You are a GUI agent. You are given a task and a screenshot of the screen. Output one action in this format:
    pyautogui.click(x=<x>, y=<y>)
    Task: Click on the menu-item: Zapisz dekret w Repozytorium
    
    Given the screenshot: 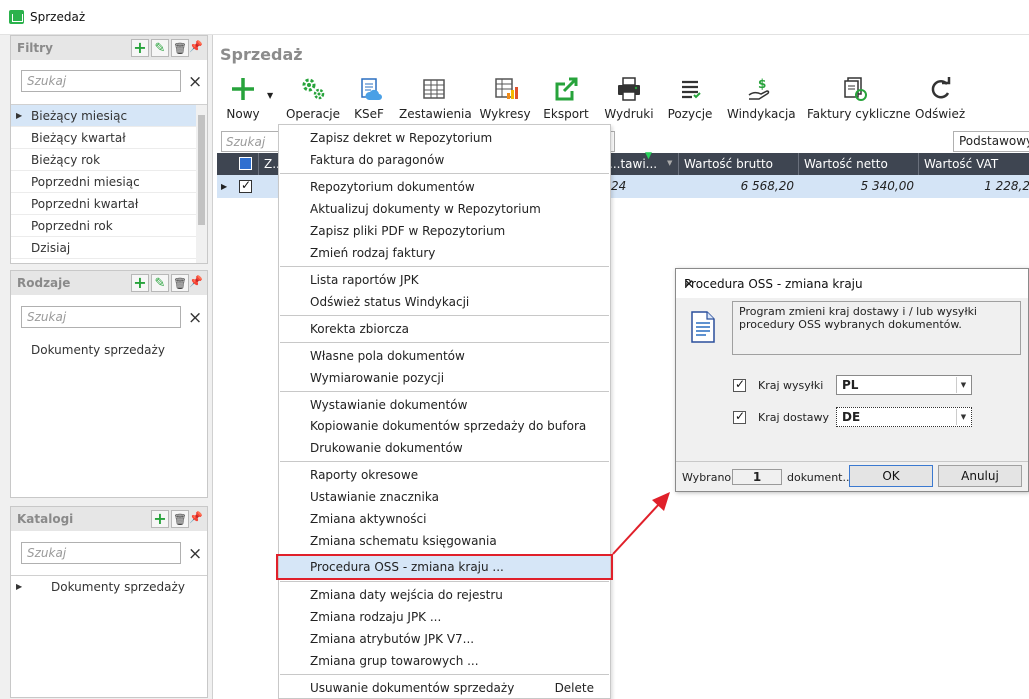 What is the action you would take?
    pyautogui.click(x=444, y=138)
    